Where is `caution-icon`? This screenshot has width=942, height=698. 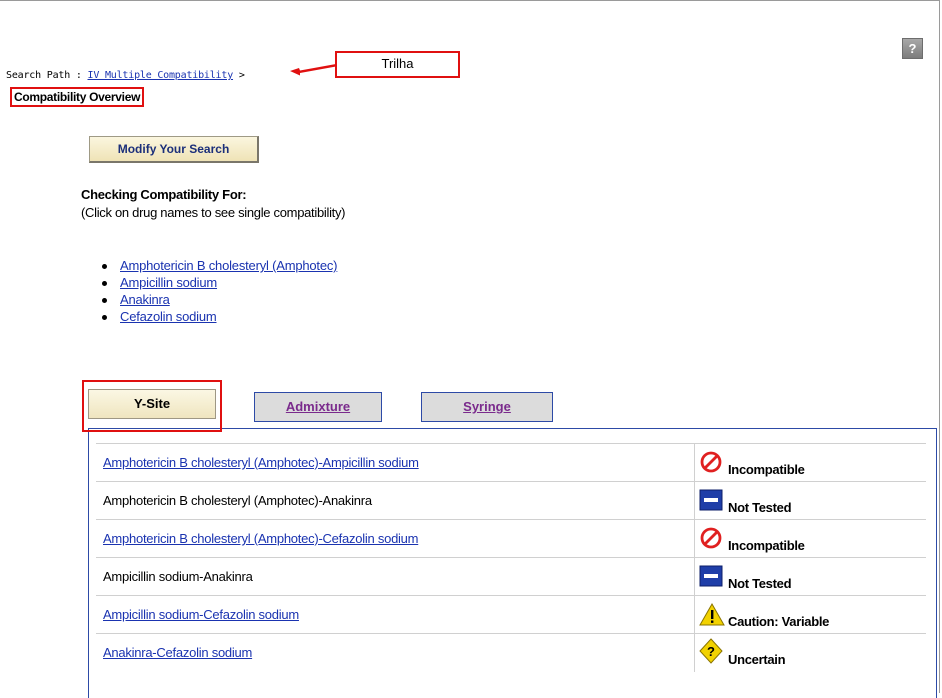 caution-icon is located at coordinates (712, 614).